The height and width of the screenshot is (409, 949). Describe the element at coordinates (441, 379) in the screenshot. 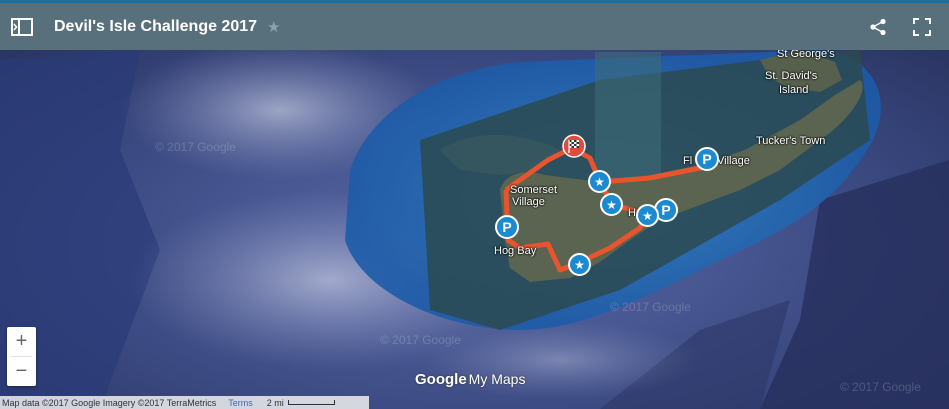

I see `google-wordmark: Google` at that location.